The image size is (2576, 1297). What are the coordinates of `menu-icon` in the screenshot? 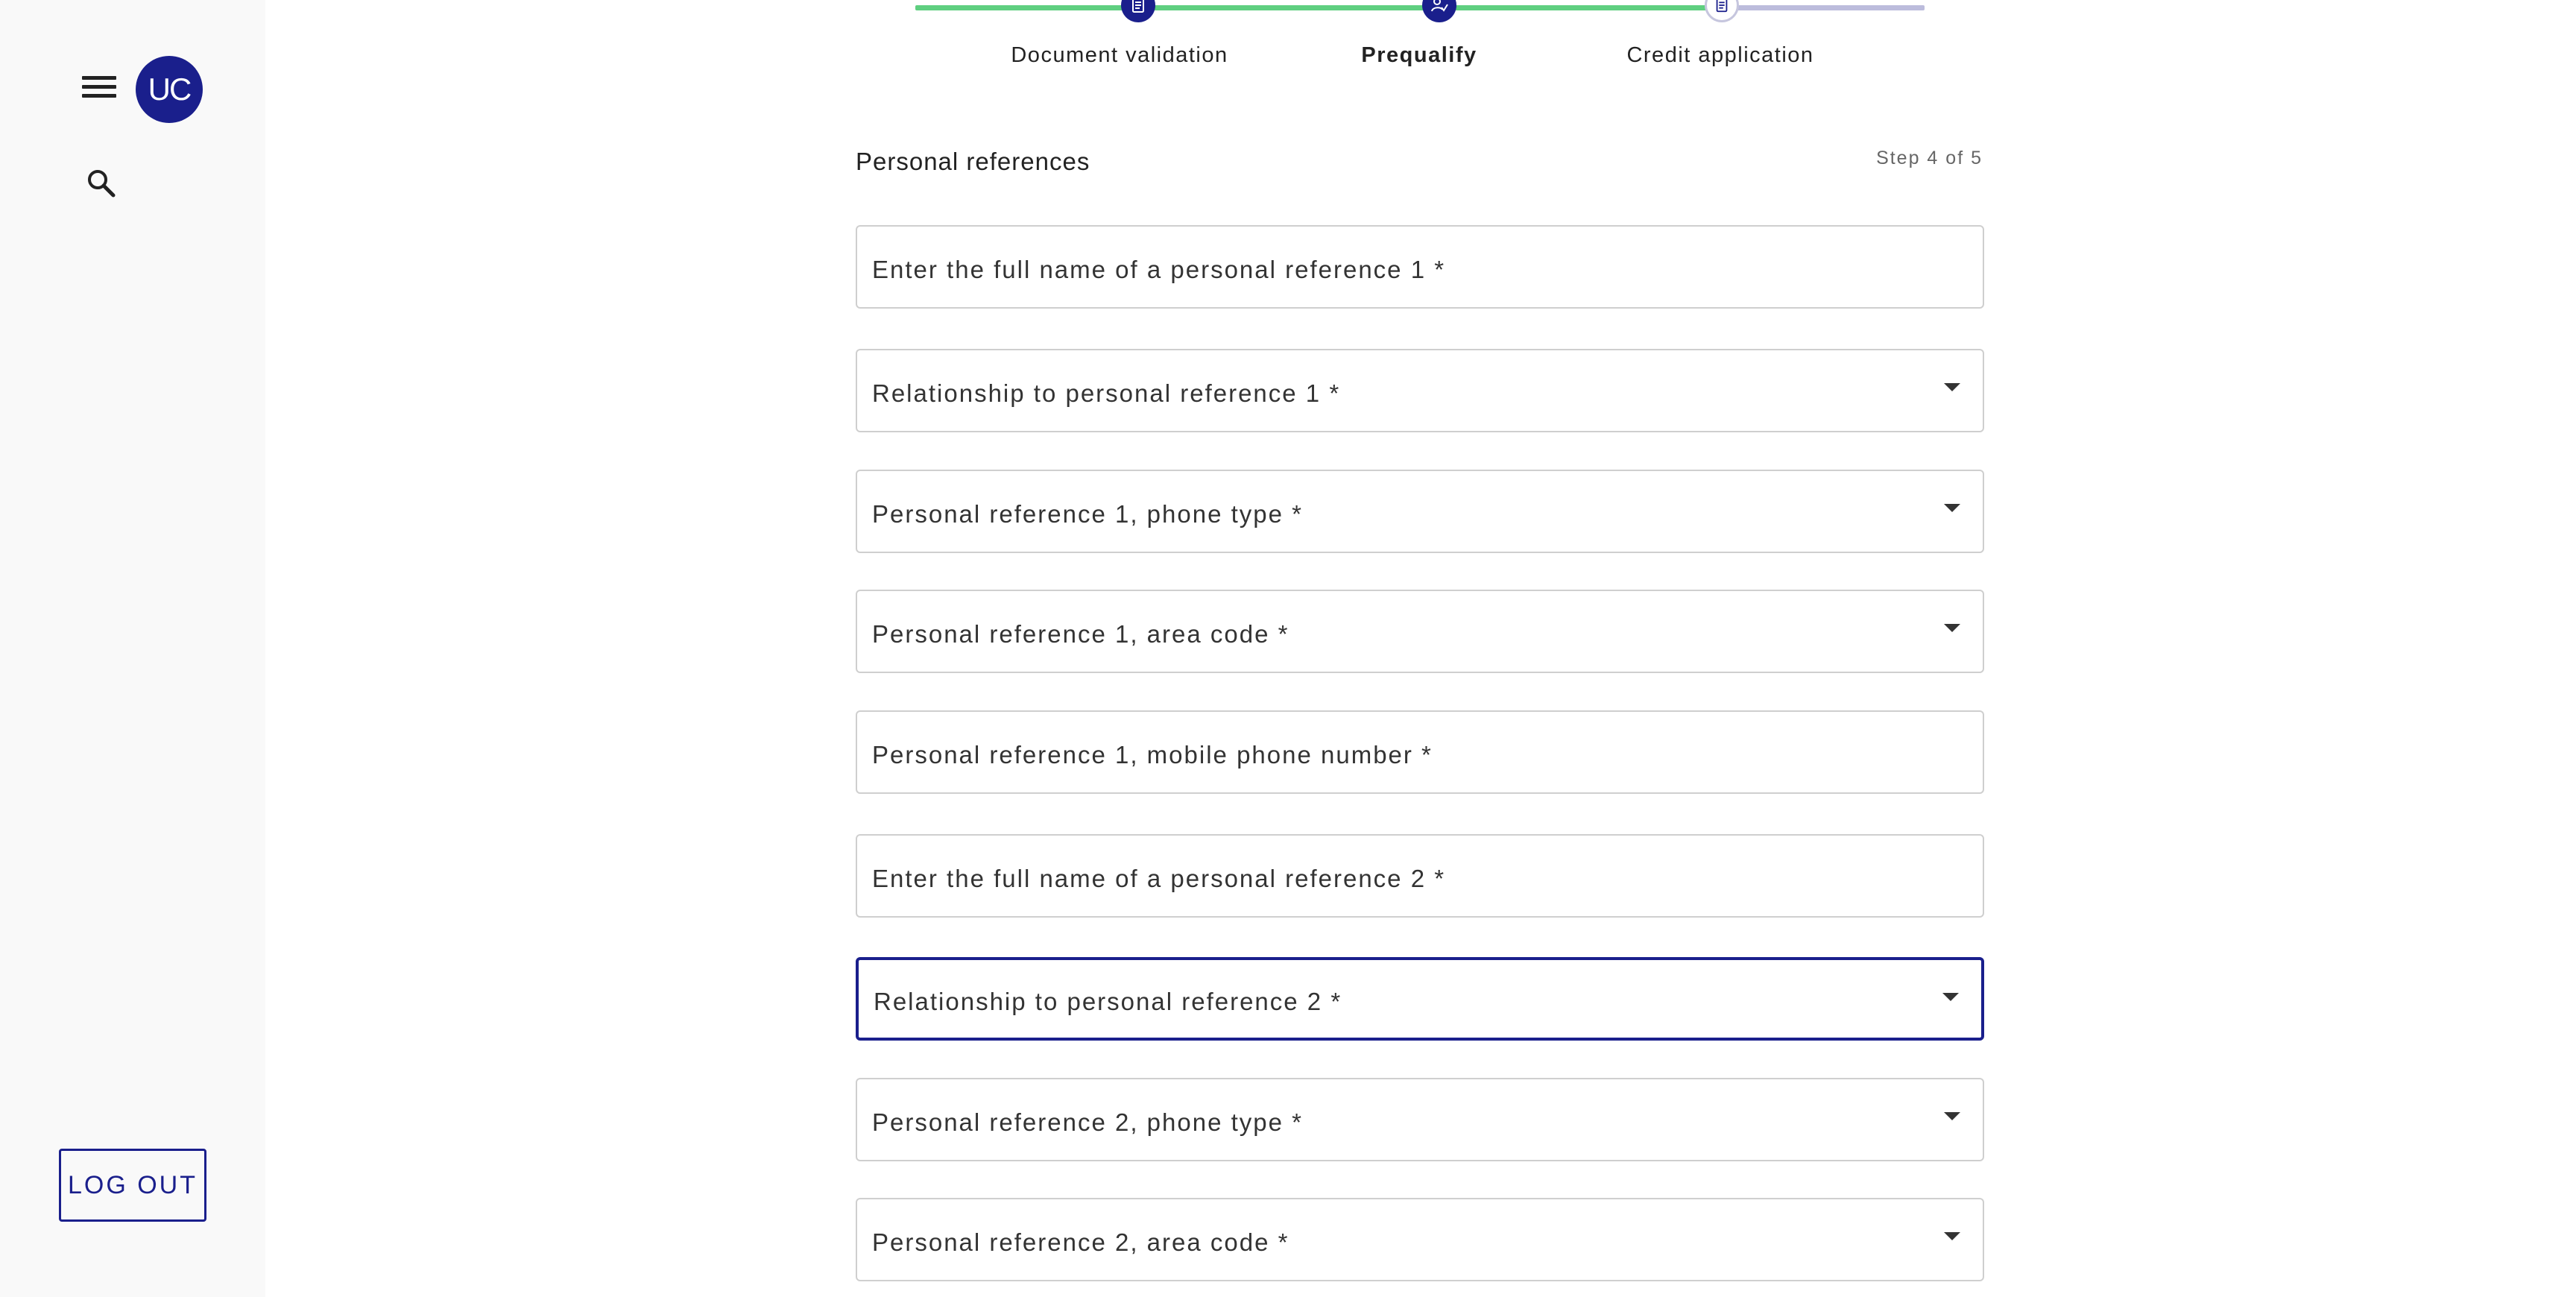 It's located at (99, 89).